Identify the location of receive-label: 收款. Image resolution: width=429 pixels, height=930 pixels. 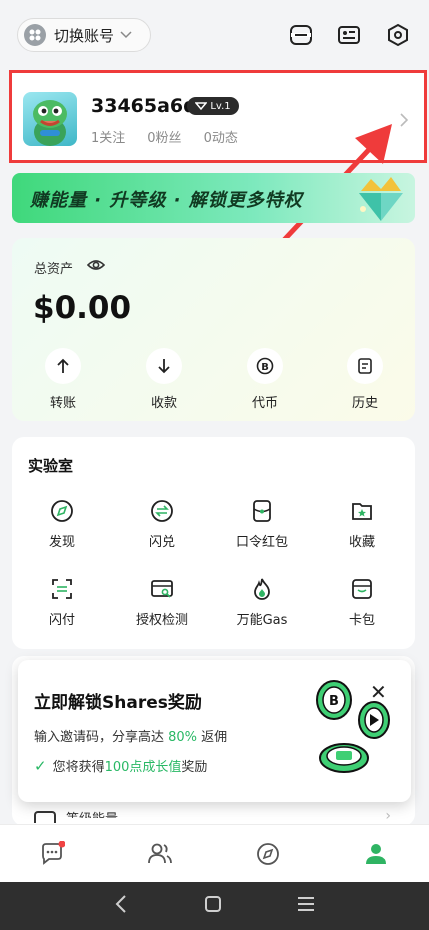
(163, 403).